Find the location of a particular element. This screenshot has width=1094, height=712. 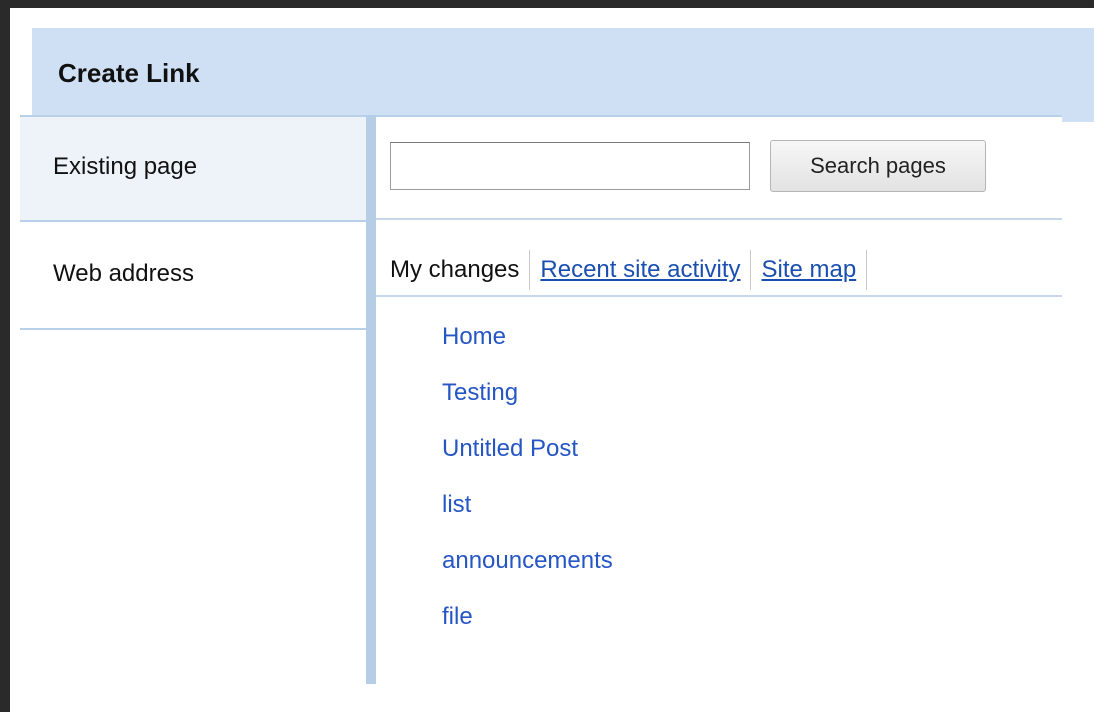

search-pages-button: Search pages is located at coordinates (878, 166).